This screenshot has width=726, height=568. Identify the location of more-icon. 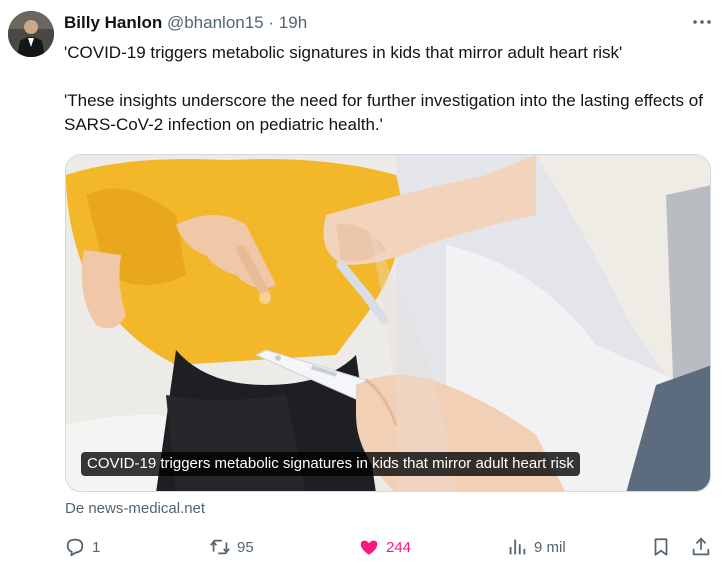
(702, 22).